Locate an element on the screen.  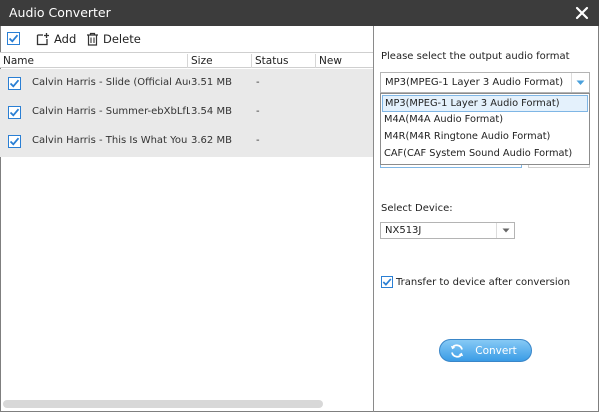
horizontal-scrollbar is located at coordinates (163, 404).